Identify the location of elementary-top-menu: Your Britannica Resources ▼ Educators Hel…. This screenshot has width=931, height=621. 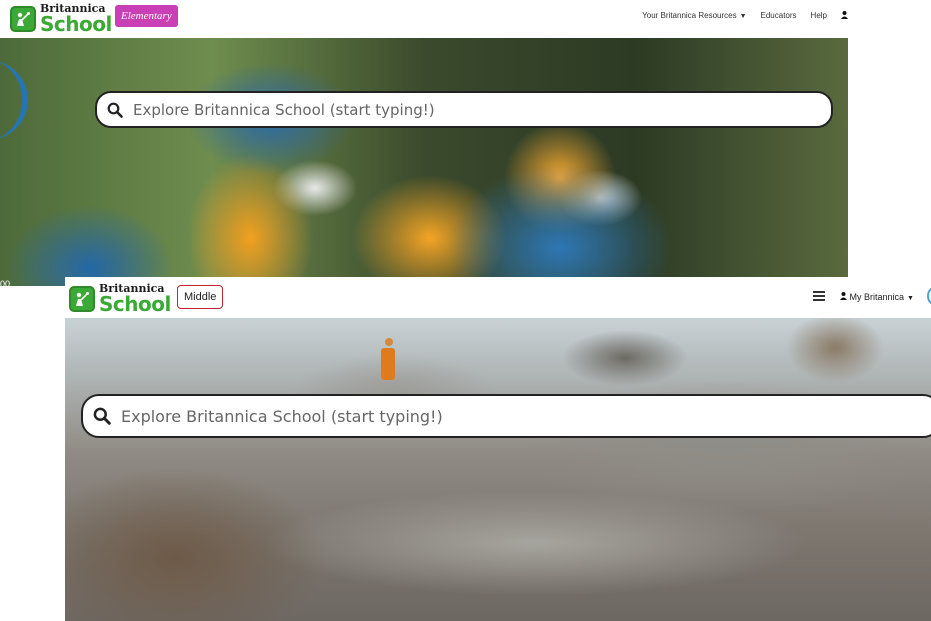
(745, 16).